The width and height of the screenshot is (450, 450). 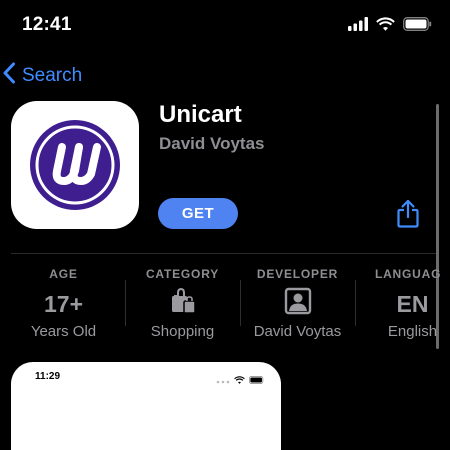 What do you see at coordinates (48, 376) in the screenshot?
I see `preview-time: 11:29` at bounding box center [48, 376].